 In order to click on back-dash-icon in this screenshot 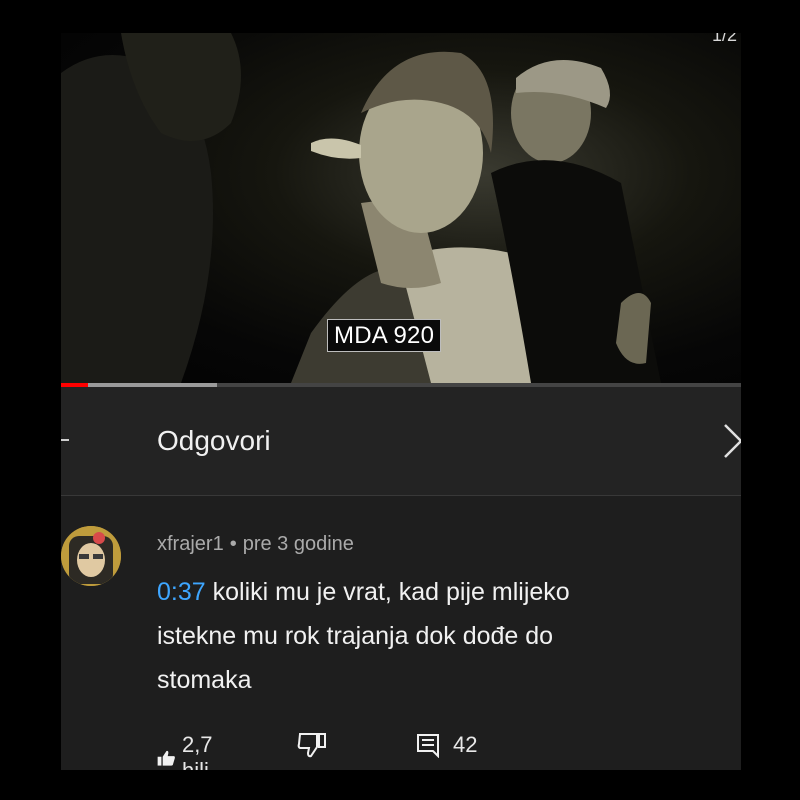, I will do `click(65, 440)`.